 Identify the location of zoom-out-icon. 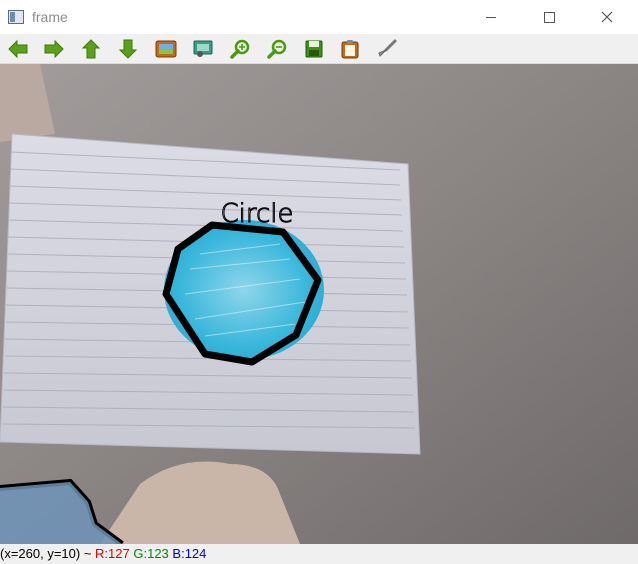
(277, 49).